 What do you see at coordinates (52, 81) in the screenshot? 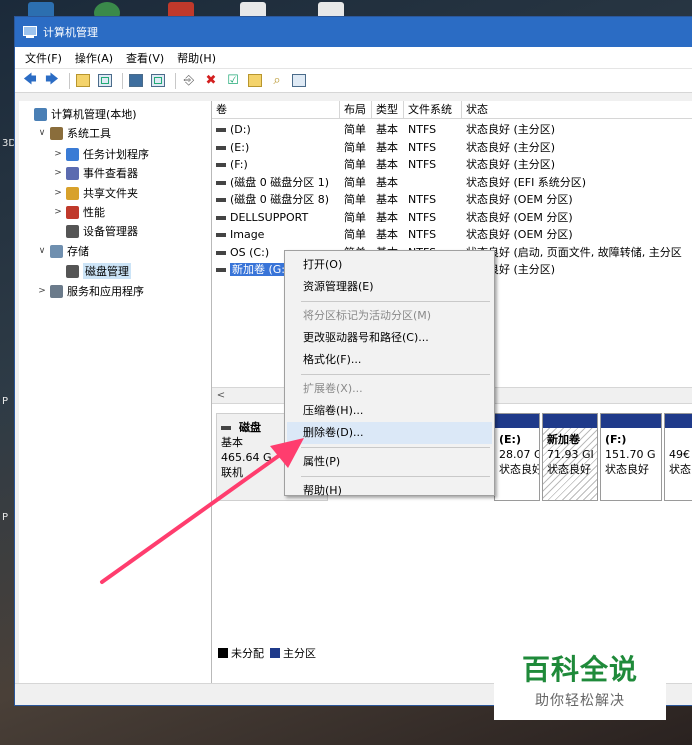
I see `forward-icon: 🡆` at bounding box center [52, 81].